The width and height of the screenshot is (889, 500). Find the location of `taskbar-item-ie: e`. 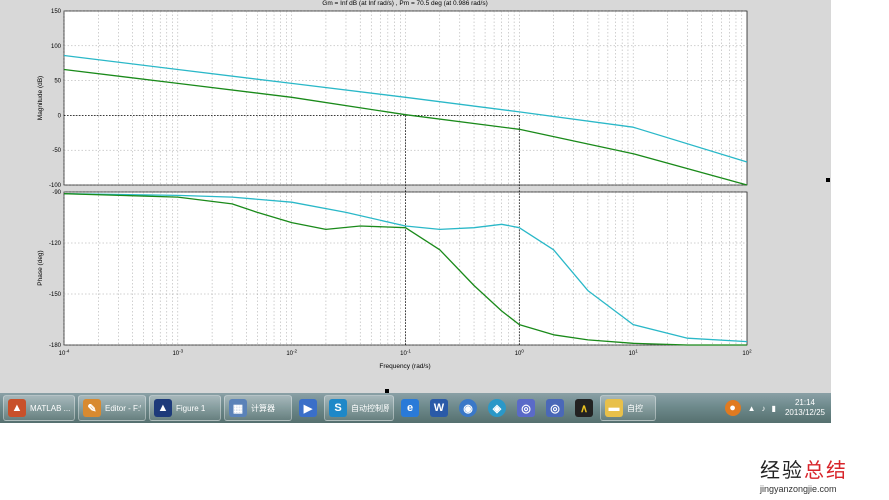

taskbar-item-ie: e is located at coordinates (410, 408).